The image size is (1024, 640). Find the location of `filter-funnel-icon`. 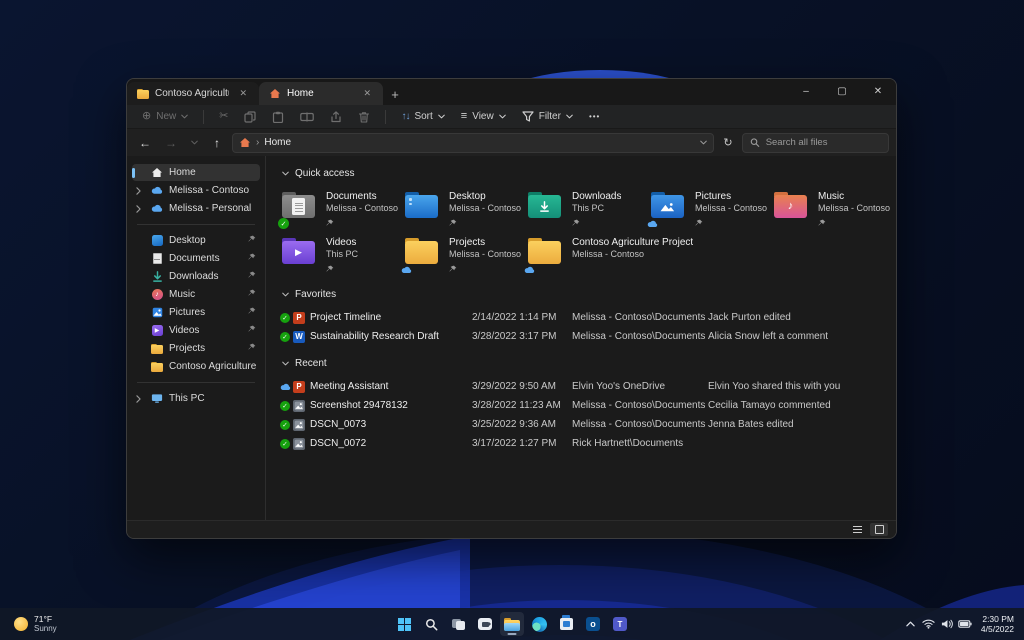

filter-funnel-icon is located at coordinates (528, 116).